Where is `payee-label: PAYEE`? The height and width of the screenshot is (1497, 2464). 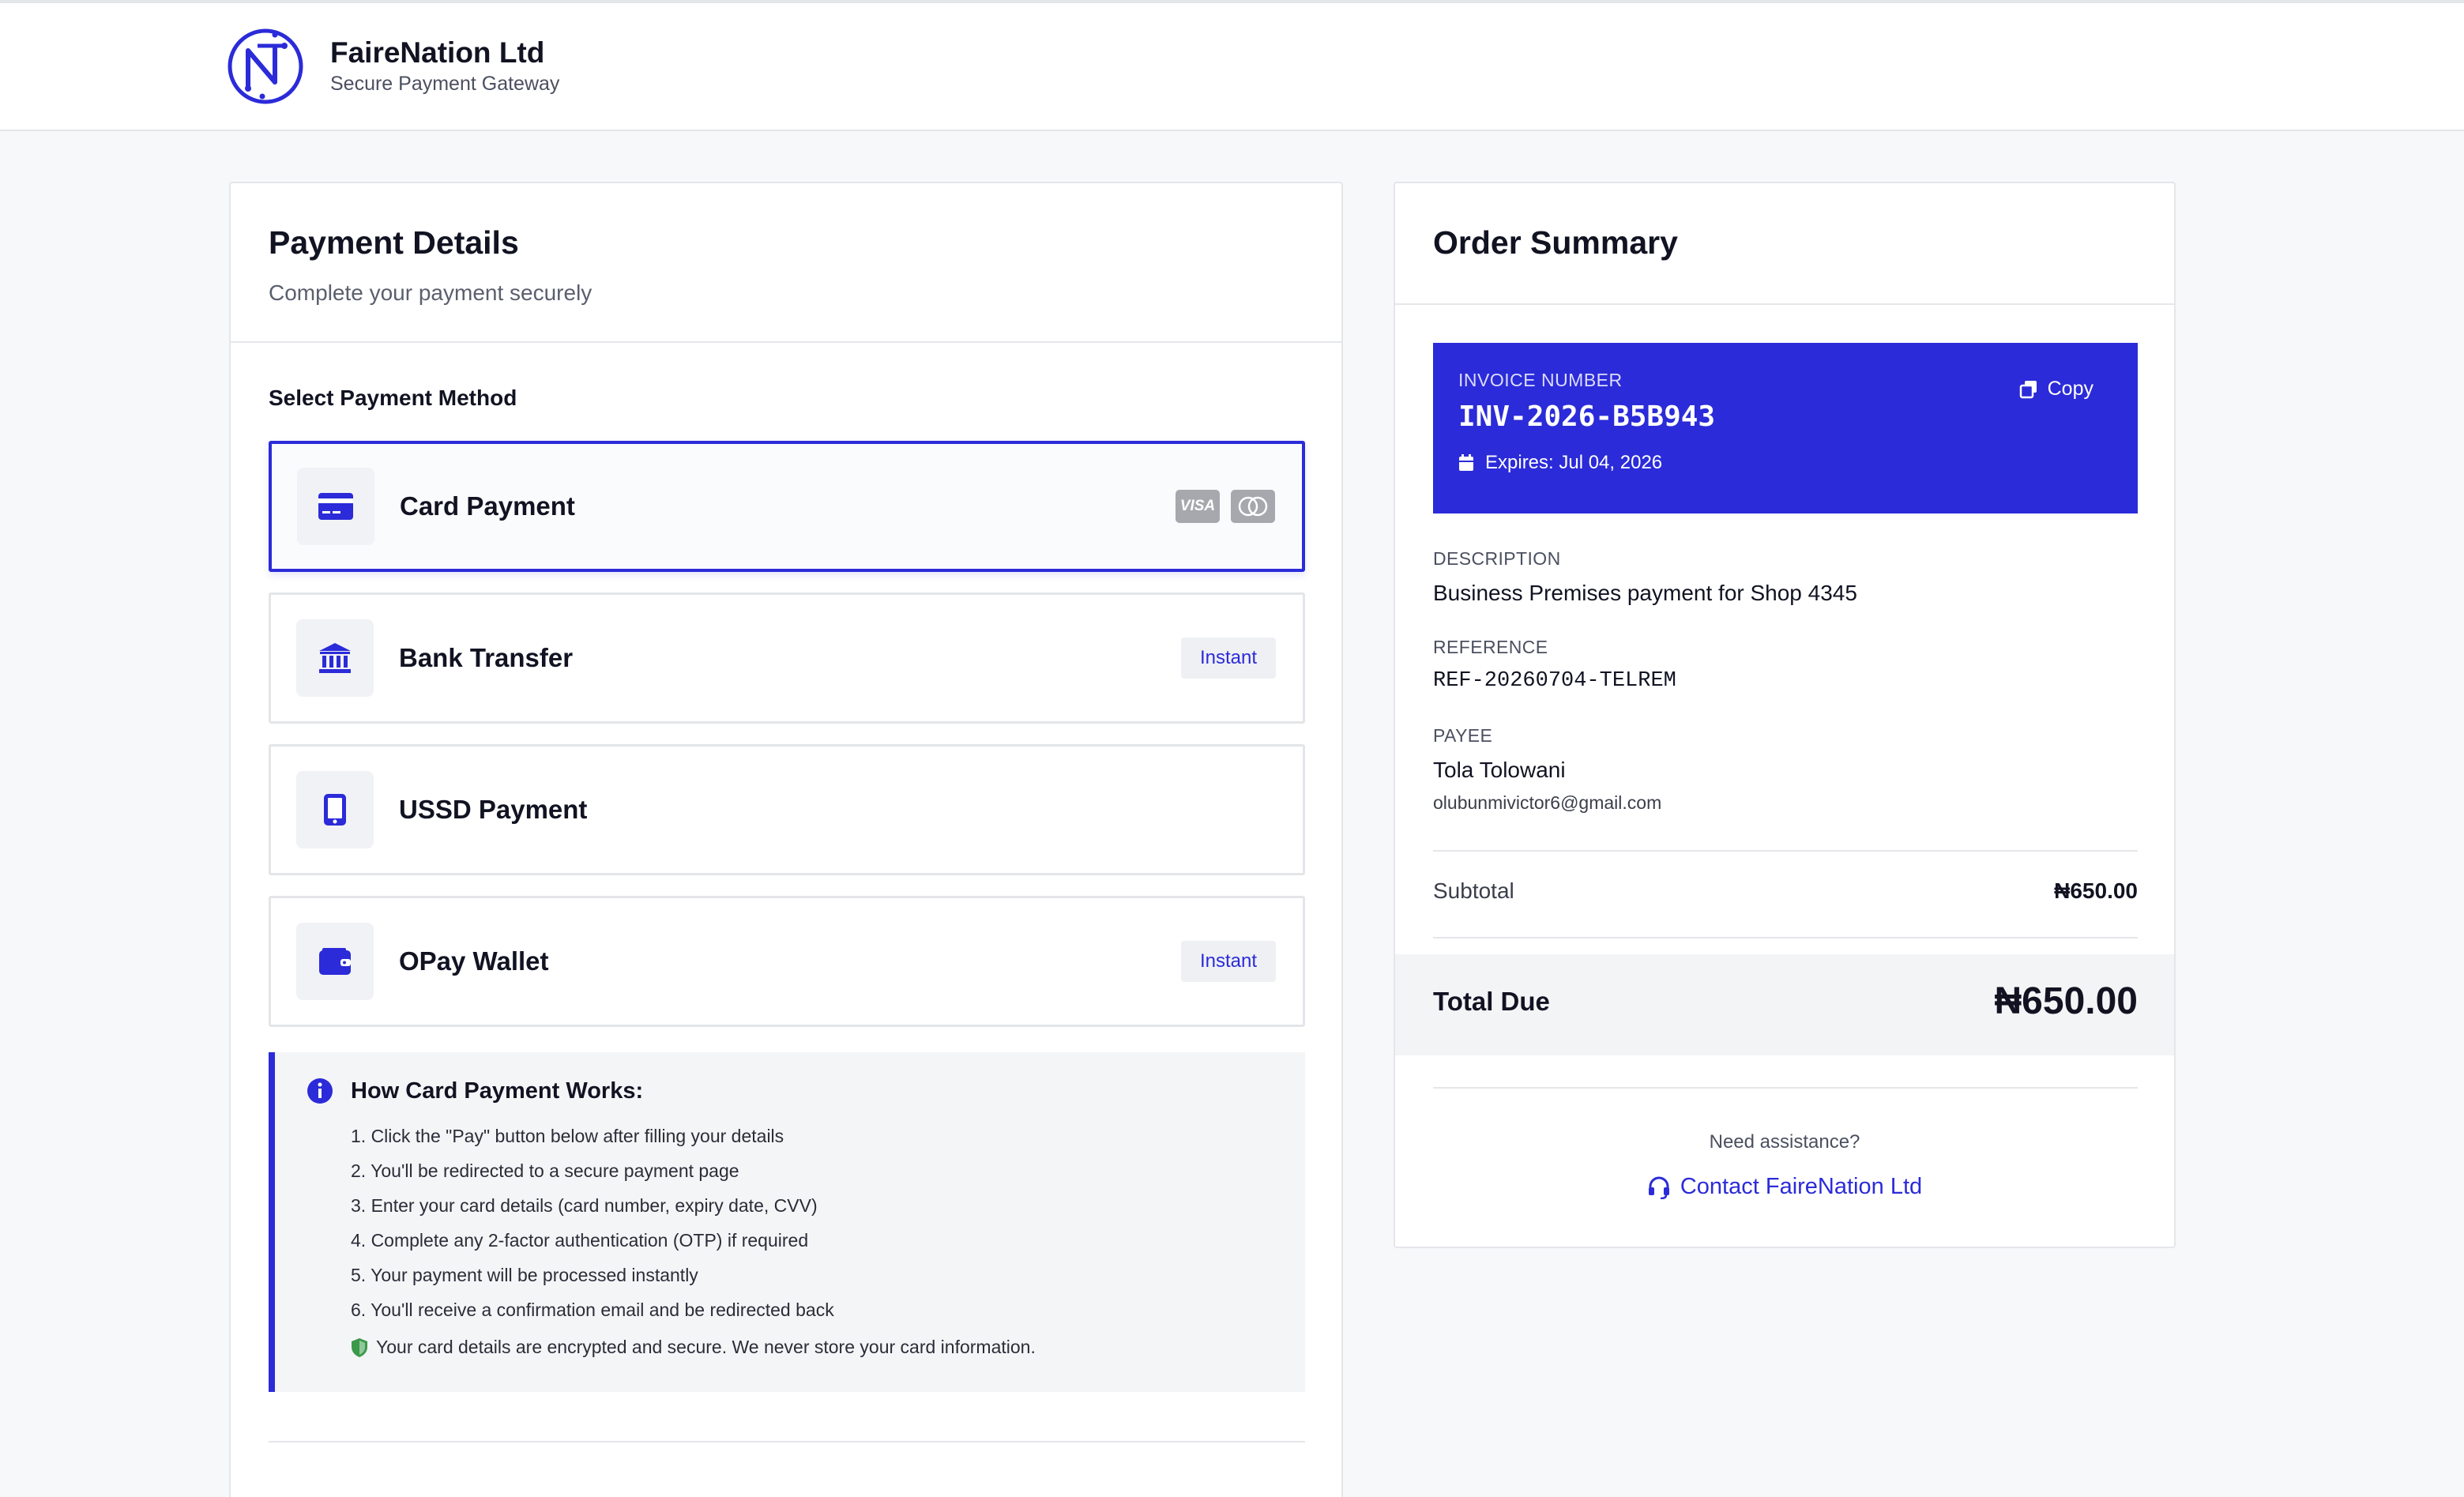 payee-label: PAYEE is located at coordinates (1463, 735).